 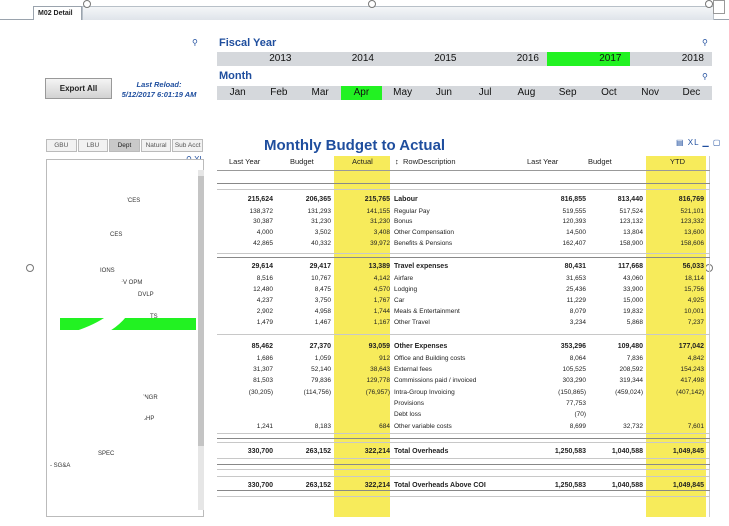 What do you see at coordinates (709, 4) in the screenshot?
I see `selection-handle-top-right` at bounding box center [709, 4].